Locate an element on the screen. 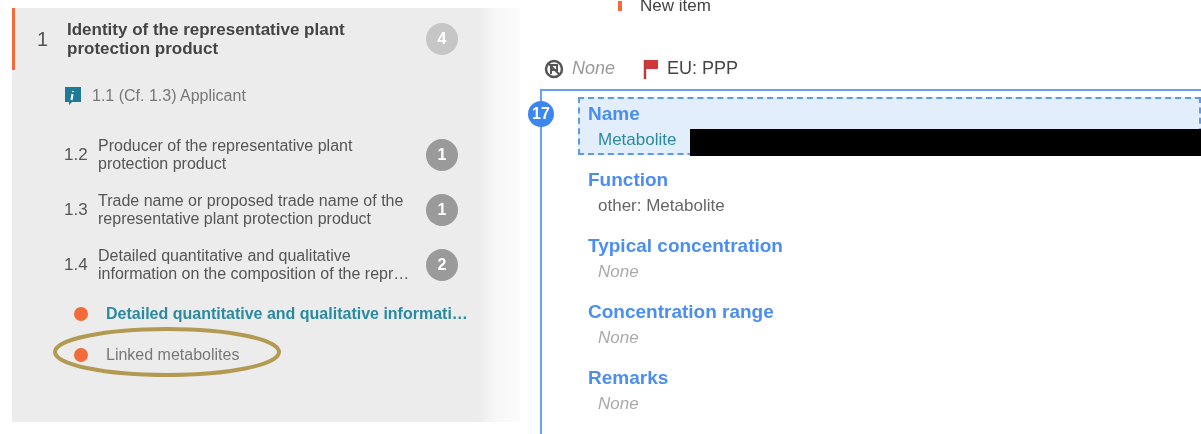 The image size is (1201, 434). selected-field: Name Metabolite is located at coordinates (889, 126).